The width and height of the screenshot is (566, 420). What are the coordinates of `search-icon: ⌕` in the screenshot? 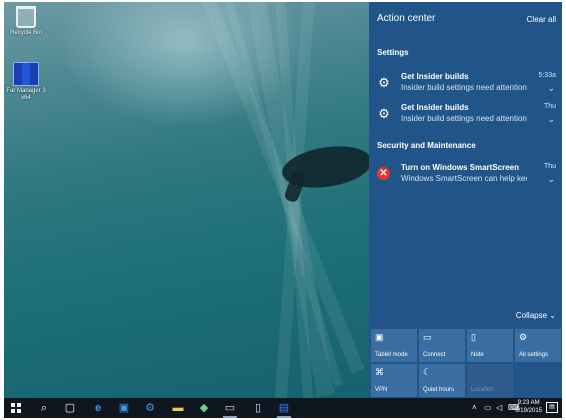 It's located at (44, 408).